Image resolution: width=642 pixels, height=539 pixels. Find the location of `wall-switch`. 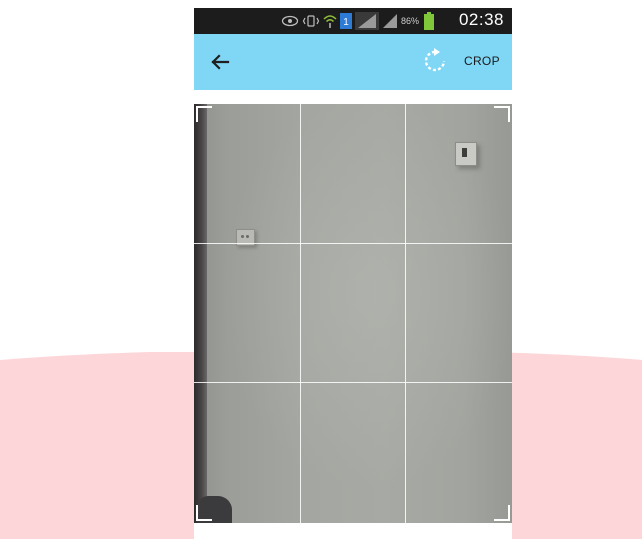

wall-switch is located at coordinates (466, 154).